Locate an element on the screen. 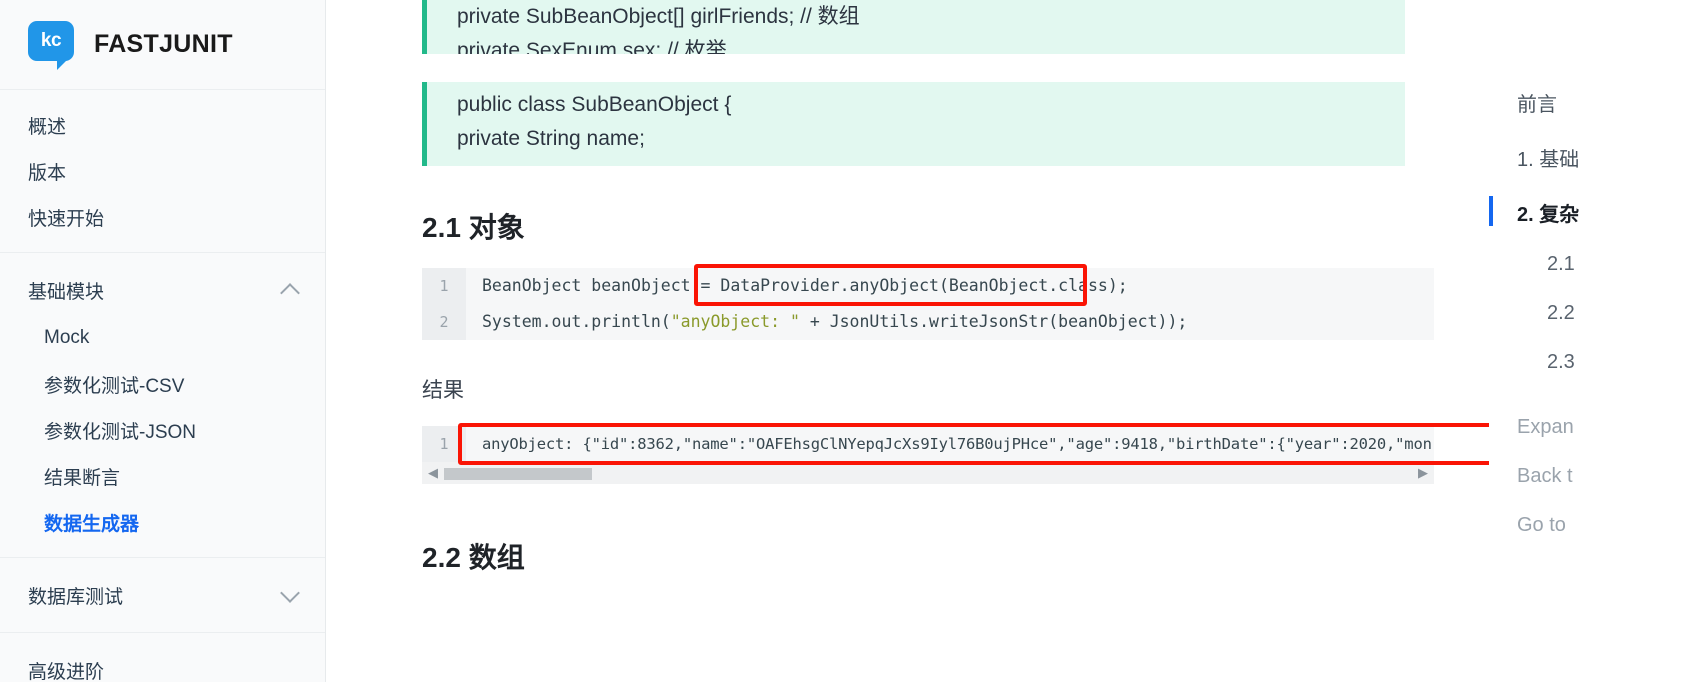  toc-item-2-3: 2.3 is located at coordinates (1602, 362).